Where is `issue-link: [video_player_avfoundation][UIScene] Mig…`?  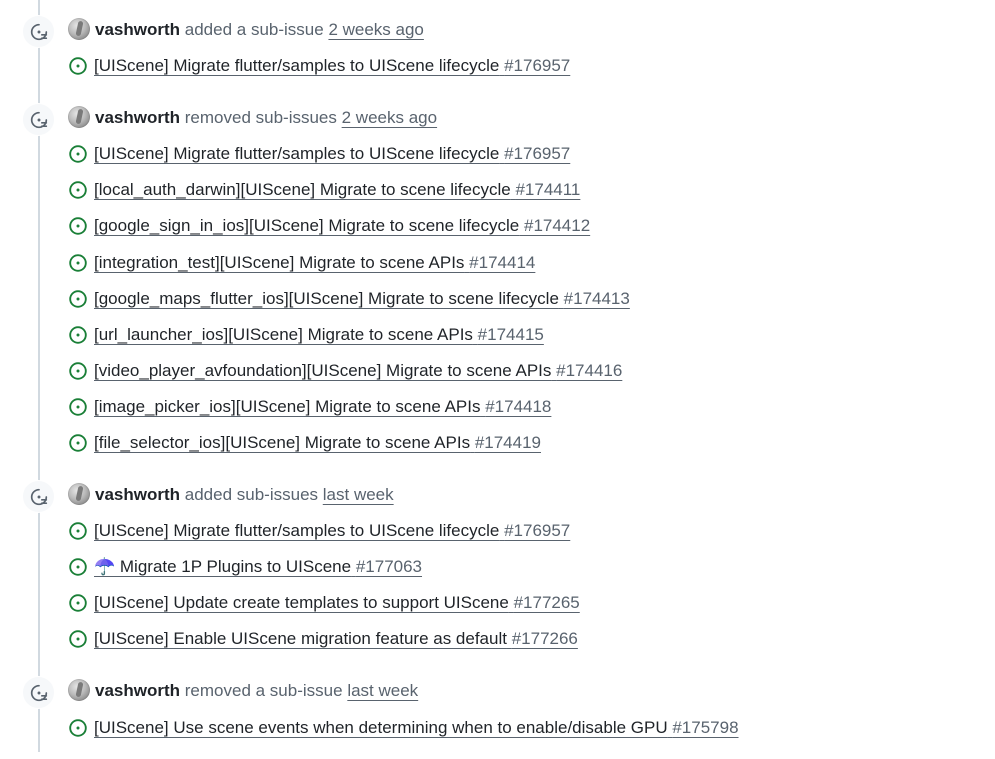
issue-link: [video_player_avfoundation][UIScene] Mig… is located at coordinates (358, 371).